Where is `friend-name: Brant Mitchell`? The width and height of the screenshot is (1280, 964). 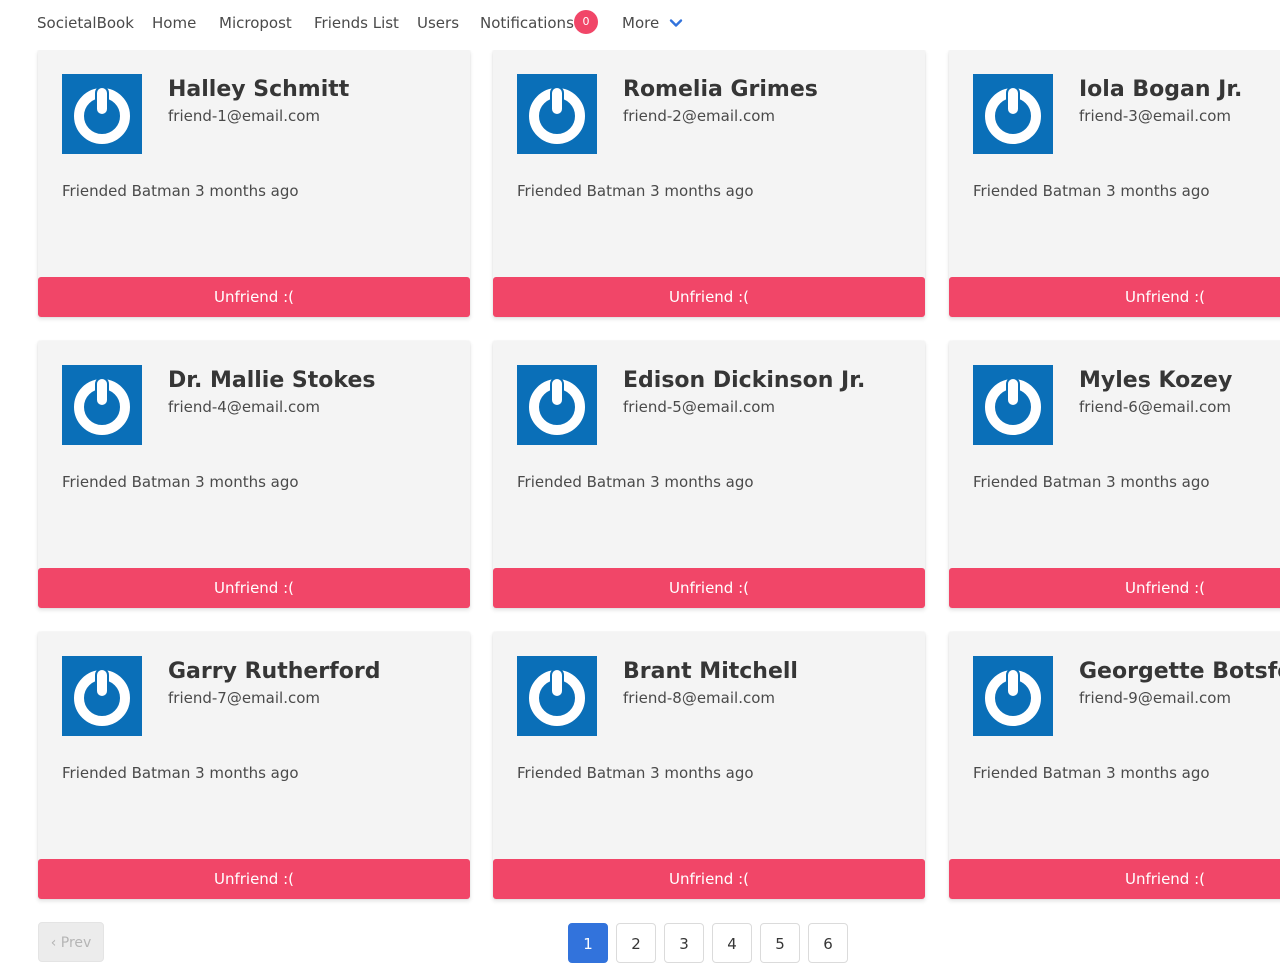 friend-name: Brant Mitchell is located at coordinates (710, 672).